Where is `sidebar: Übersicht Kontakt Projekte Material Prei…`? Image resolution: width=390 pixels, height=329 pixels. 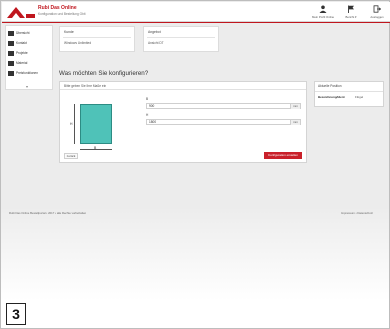 sidebar: Übersicht Kontakt Projekte Material Prei… is located at coordinates (29, 57).